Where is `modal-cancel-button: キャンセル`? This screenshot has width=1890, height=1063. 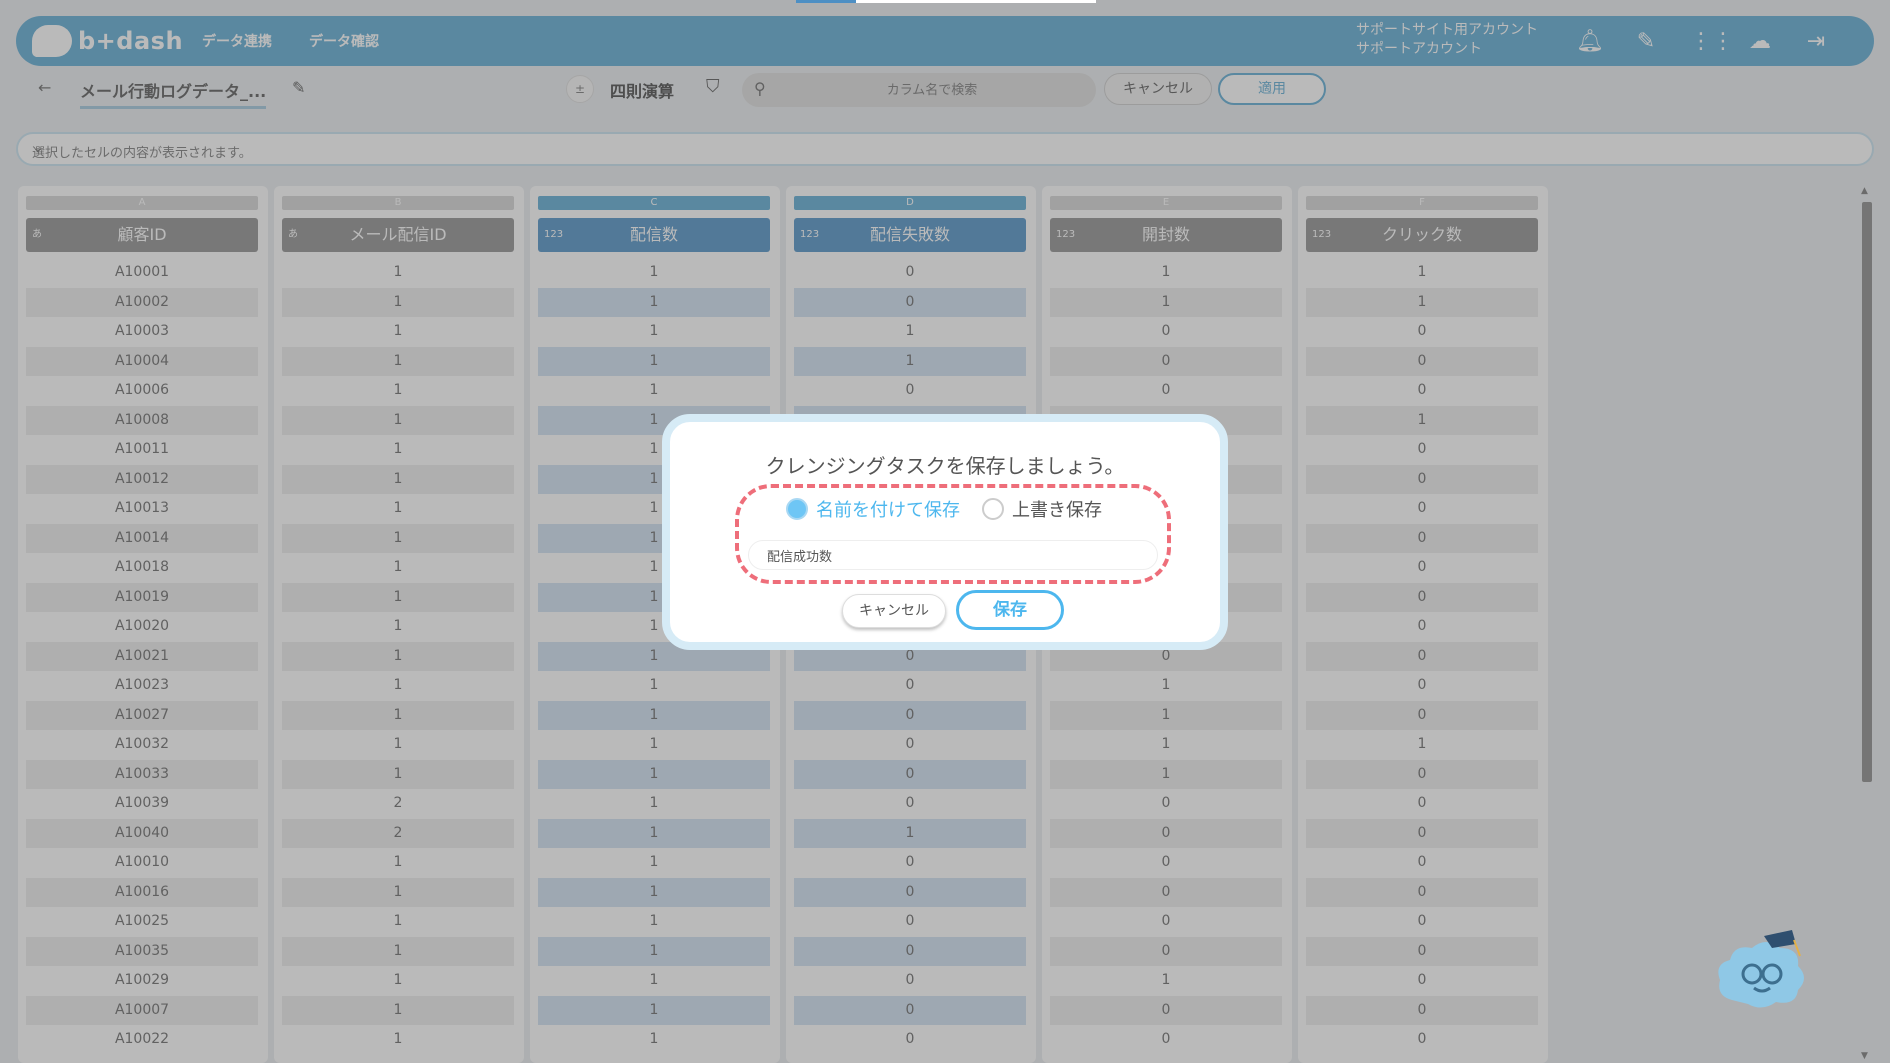
modal-cancel-button: キャンセル is located at coordinates (894, 611).